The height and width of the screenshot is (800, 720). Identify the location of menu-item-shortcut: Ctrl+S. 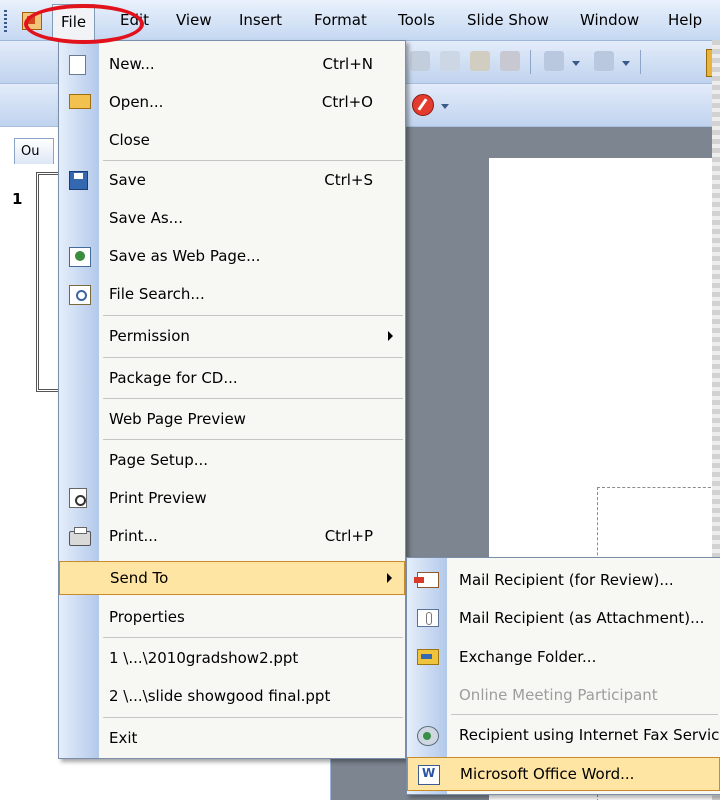
(348, 180).